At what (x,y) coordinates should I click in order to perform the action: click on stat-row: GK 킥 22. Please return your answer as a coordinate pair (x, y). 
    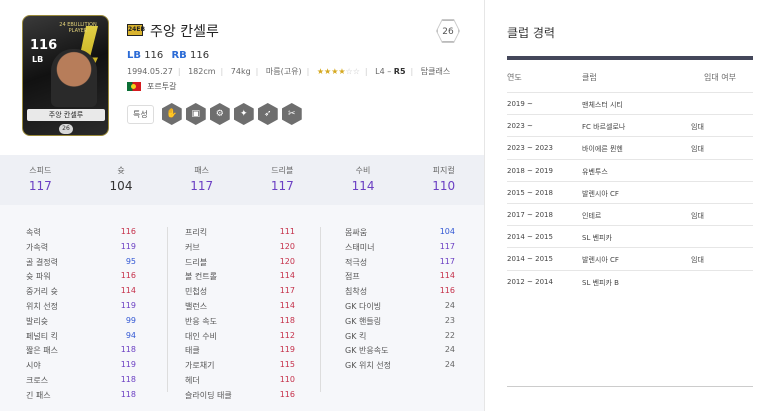
    Looking at the image, I should click on (400, 338).